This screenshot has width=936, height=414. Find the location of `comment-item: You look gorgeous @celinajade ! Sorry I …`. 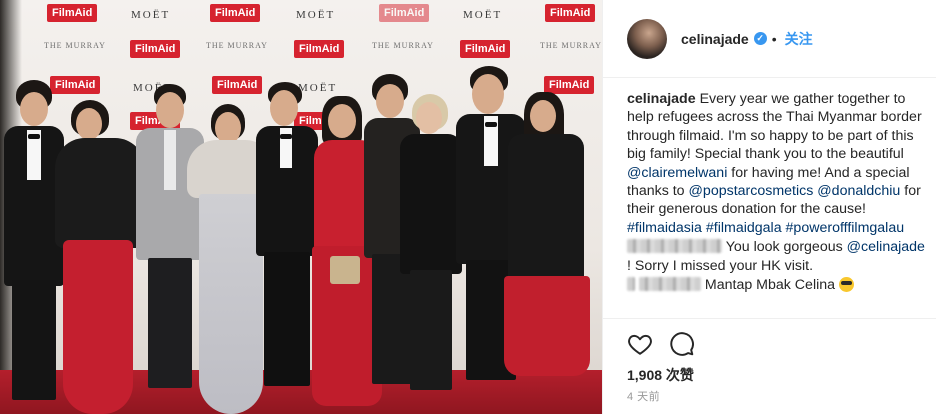

comment-item: You look gorgeous @celinajade ! Sorry I … is located at coordinates (776, 256).